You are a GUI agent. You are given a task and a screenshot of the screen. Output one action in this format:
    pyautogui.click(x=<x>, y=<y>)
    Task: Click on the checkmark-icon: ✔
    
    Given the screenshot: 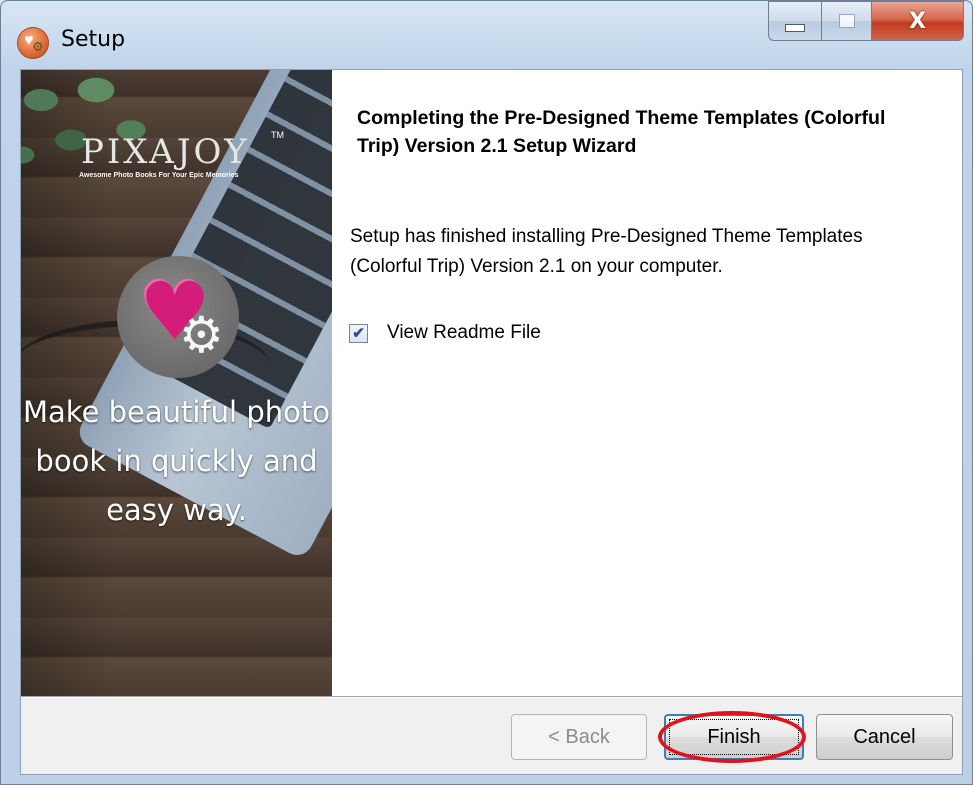 What is the action you would take?
    pyautogui.click(x=358, y=333)
    